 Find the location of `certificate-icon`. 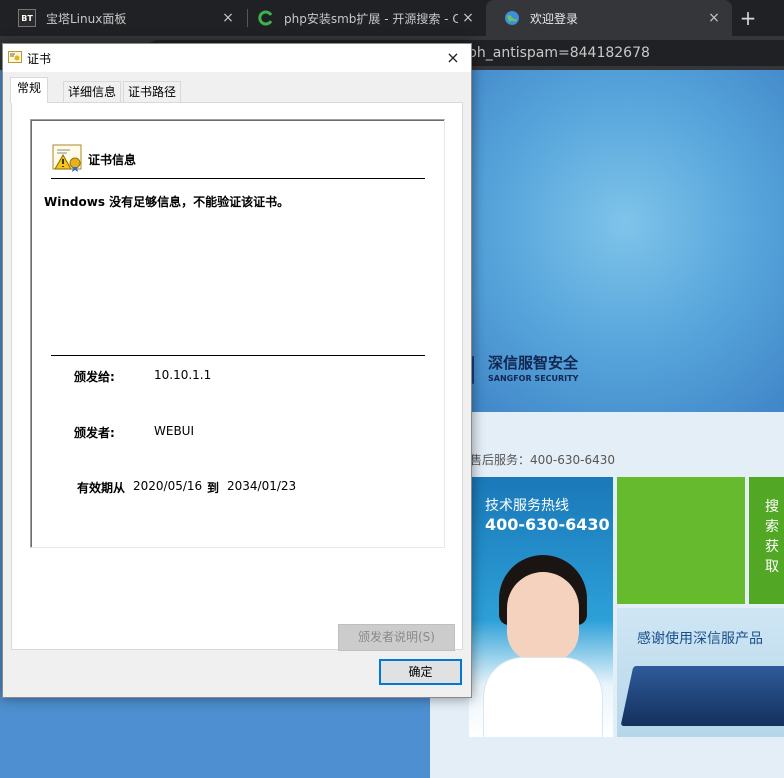

certificate-icon is located at coordinates (15, 57).